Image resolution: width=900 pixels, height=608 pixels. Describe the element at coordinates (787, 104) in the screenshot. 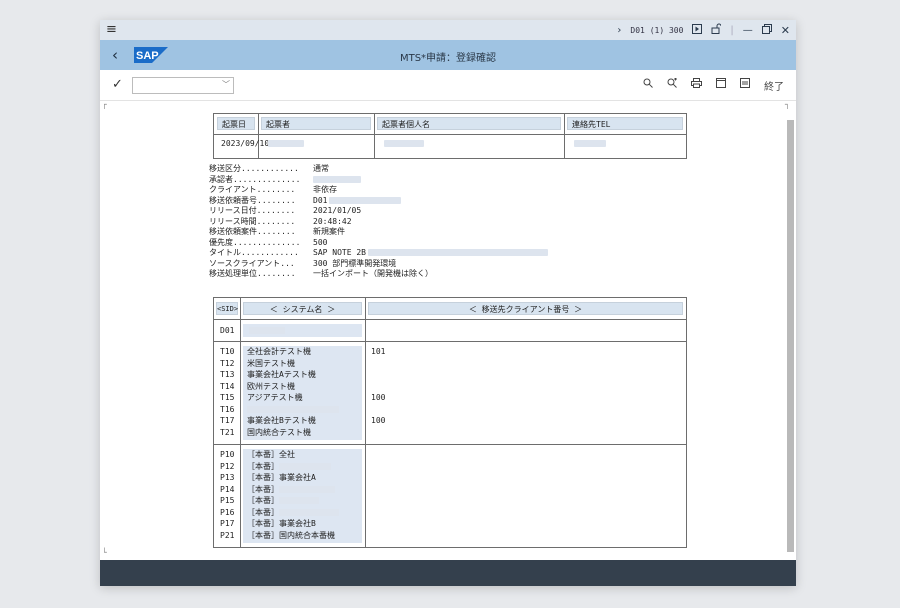

I see `scroll-up-icon: ┐` at that location.